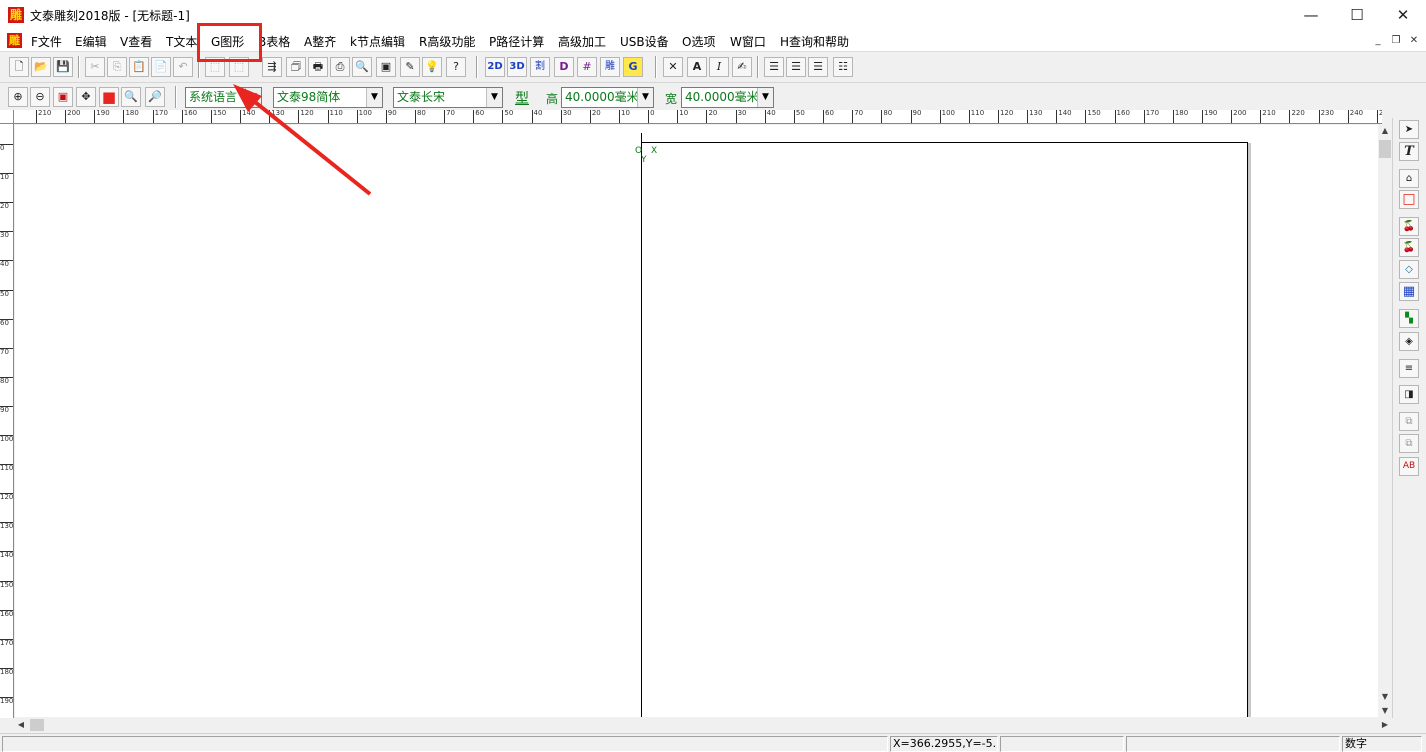  I want to click on align-right-icon: ☰, so click(818, 67).